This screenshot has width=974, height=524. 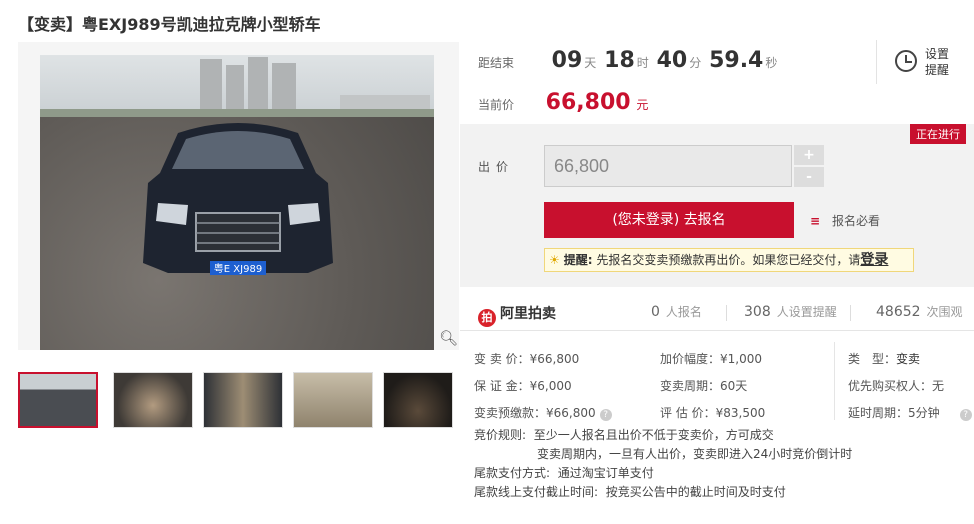 What do you see at coordinates (924, 413) in the screenshot?
I see `extend-value: 5分钟` at bounding box center [924, 413].